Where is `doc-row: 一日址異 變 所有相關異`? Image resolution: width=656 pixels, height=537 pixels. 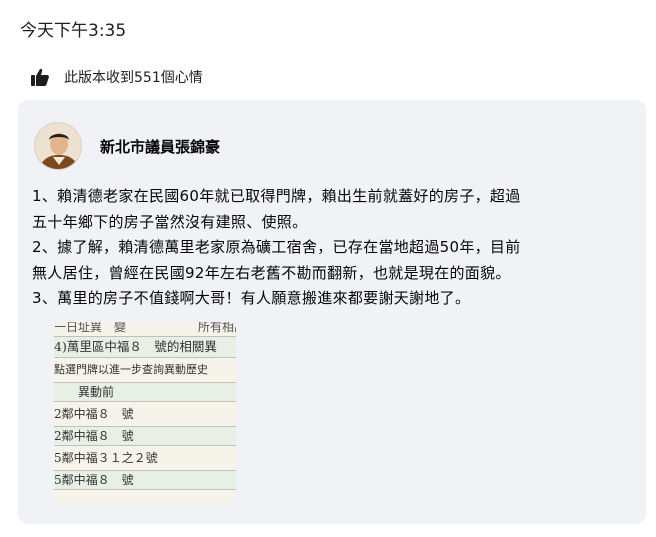 doc-row: 一日址異 變 所有相關異 is located at coordinates (145, 328).